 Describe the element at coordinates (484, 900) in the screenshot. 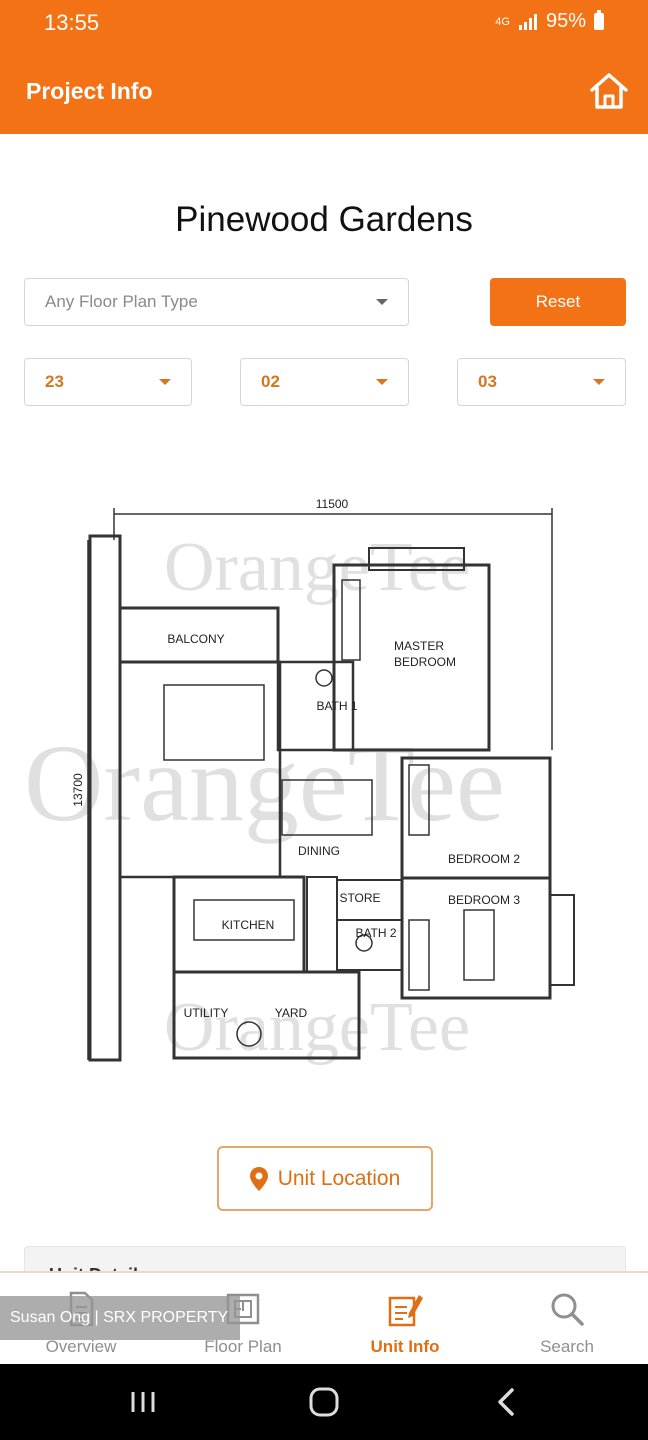

I see `room-label-bedroom3: BEDROOM 3` at that location.